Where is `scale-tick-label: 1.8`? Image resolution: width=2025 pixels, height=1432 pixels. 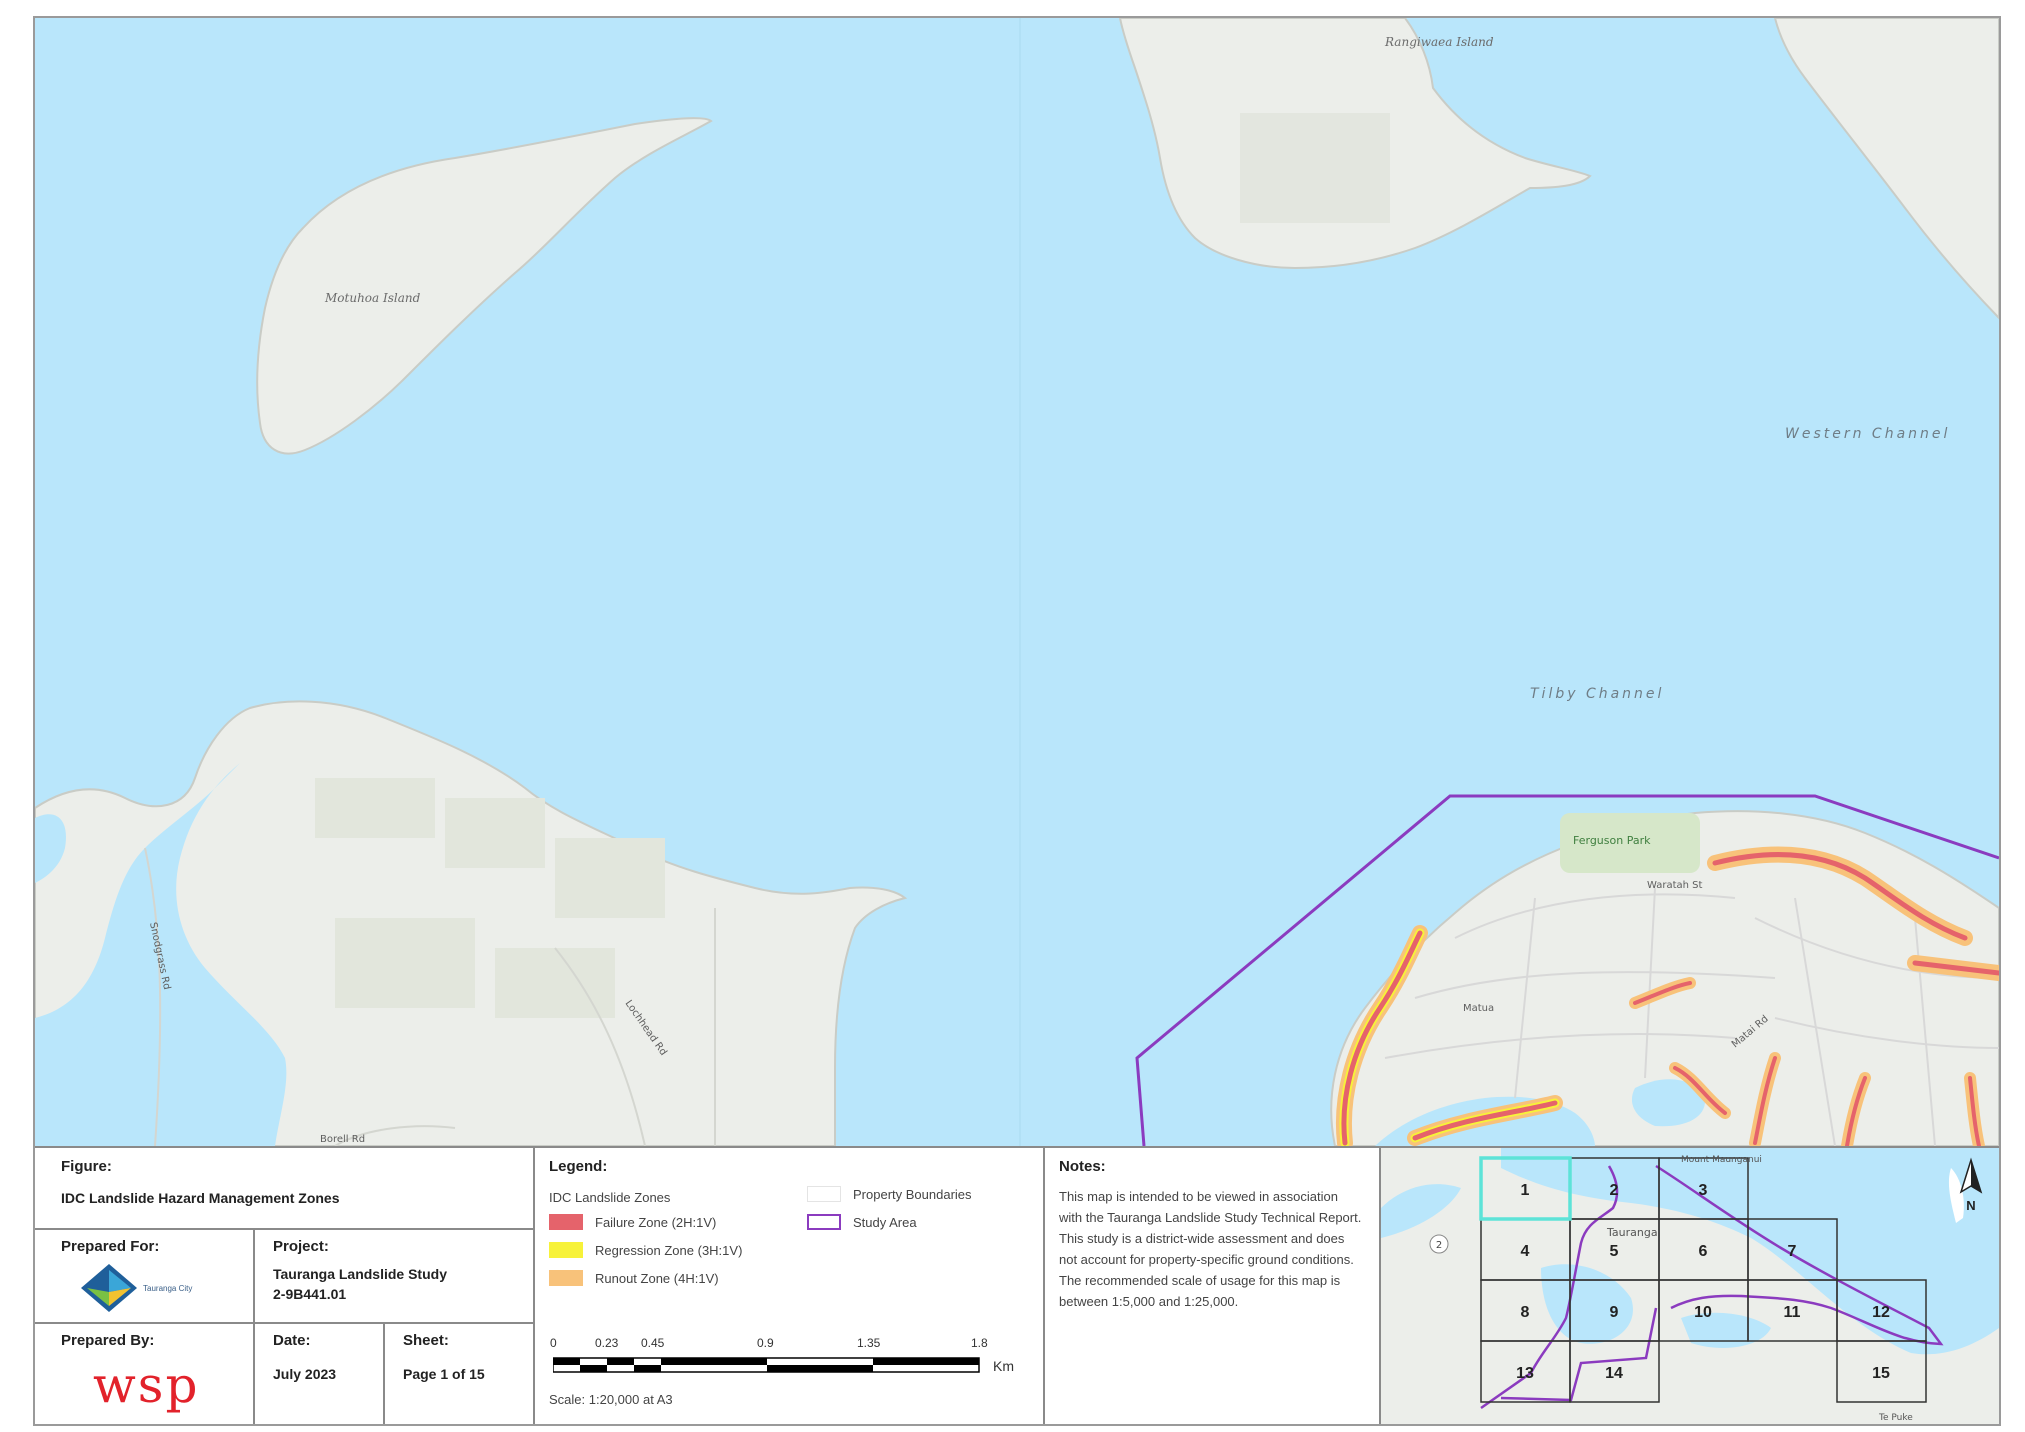 scale-tick-label: 1.8 is located at coordinates (979, 1343).